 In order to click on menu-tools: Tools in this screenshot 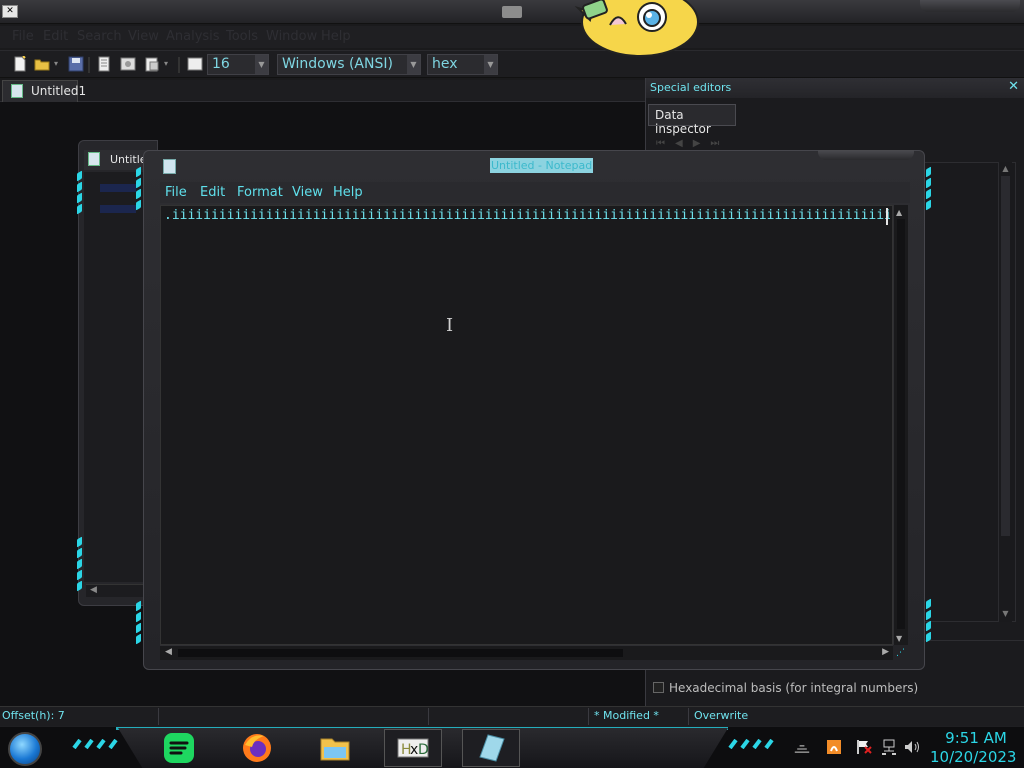, I will do `click(242, 36)`.